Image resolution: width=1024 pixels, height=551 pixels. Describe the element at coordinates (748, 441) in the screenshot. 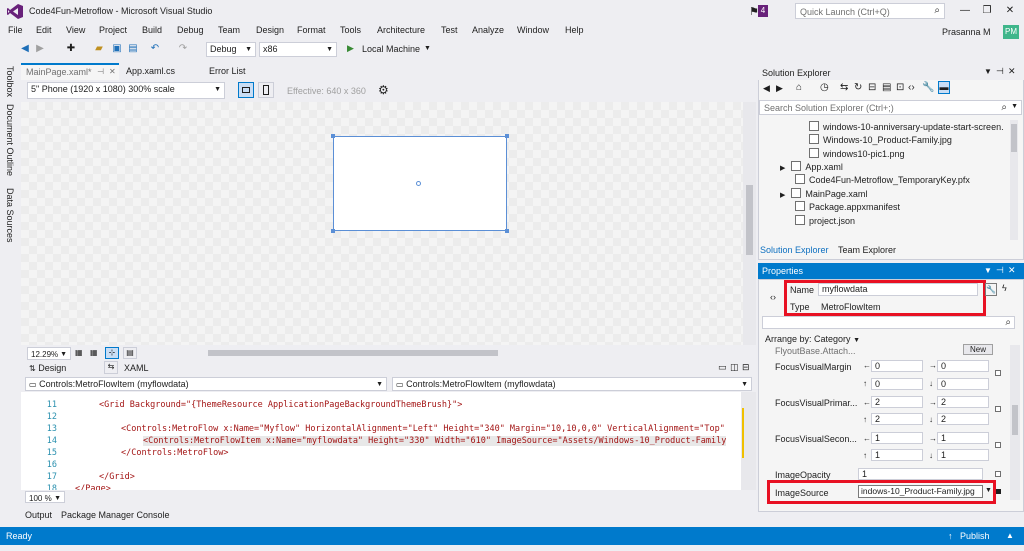

I see `code-vertical-scrollbar` at that location.